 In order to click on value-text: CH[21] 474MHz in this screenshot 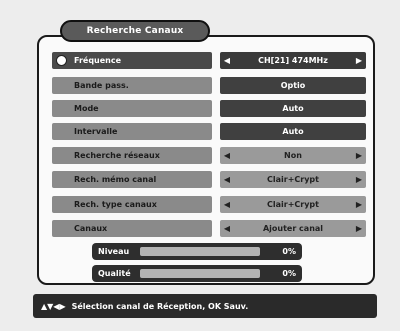, I will do `click(293, 60)`.